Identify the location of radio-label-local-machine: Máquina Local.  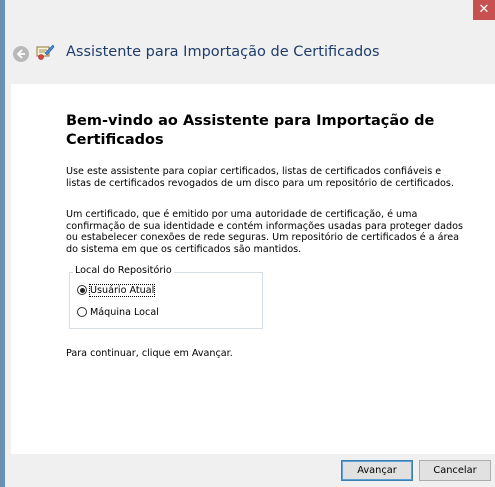
(124, 312).